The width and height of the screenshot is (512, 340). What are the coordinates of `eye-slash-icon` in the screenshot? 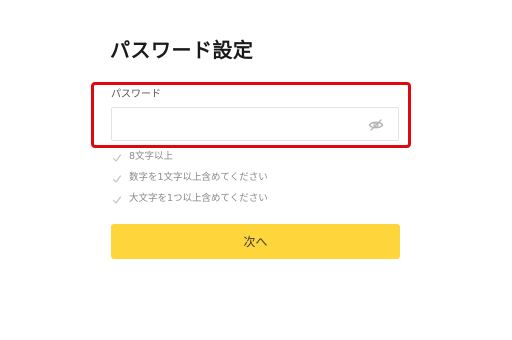 It's located at (376, 124).